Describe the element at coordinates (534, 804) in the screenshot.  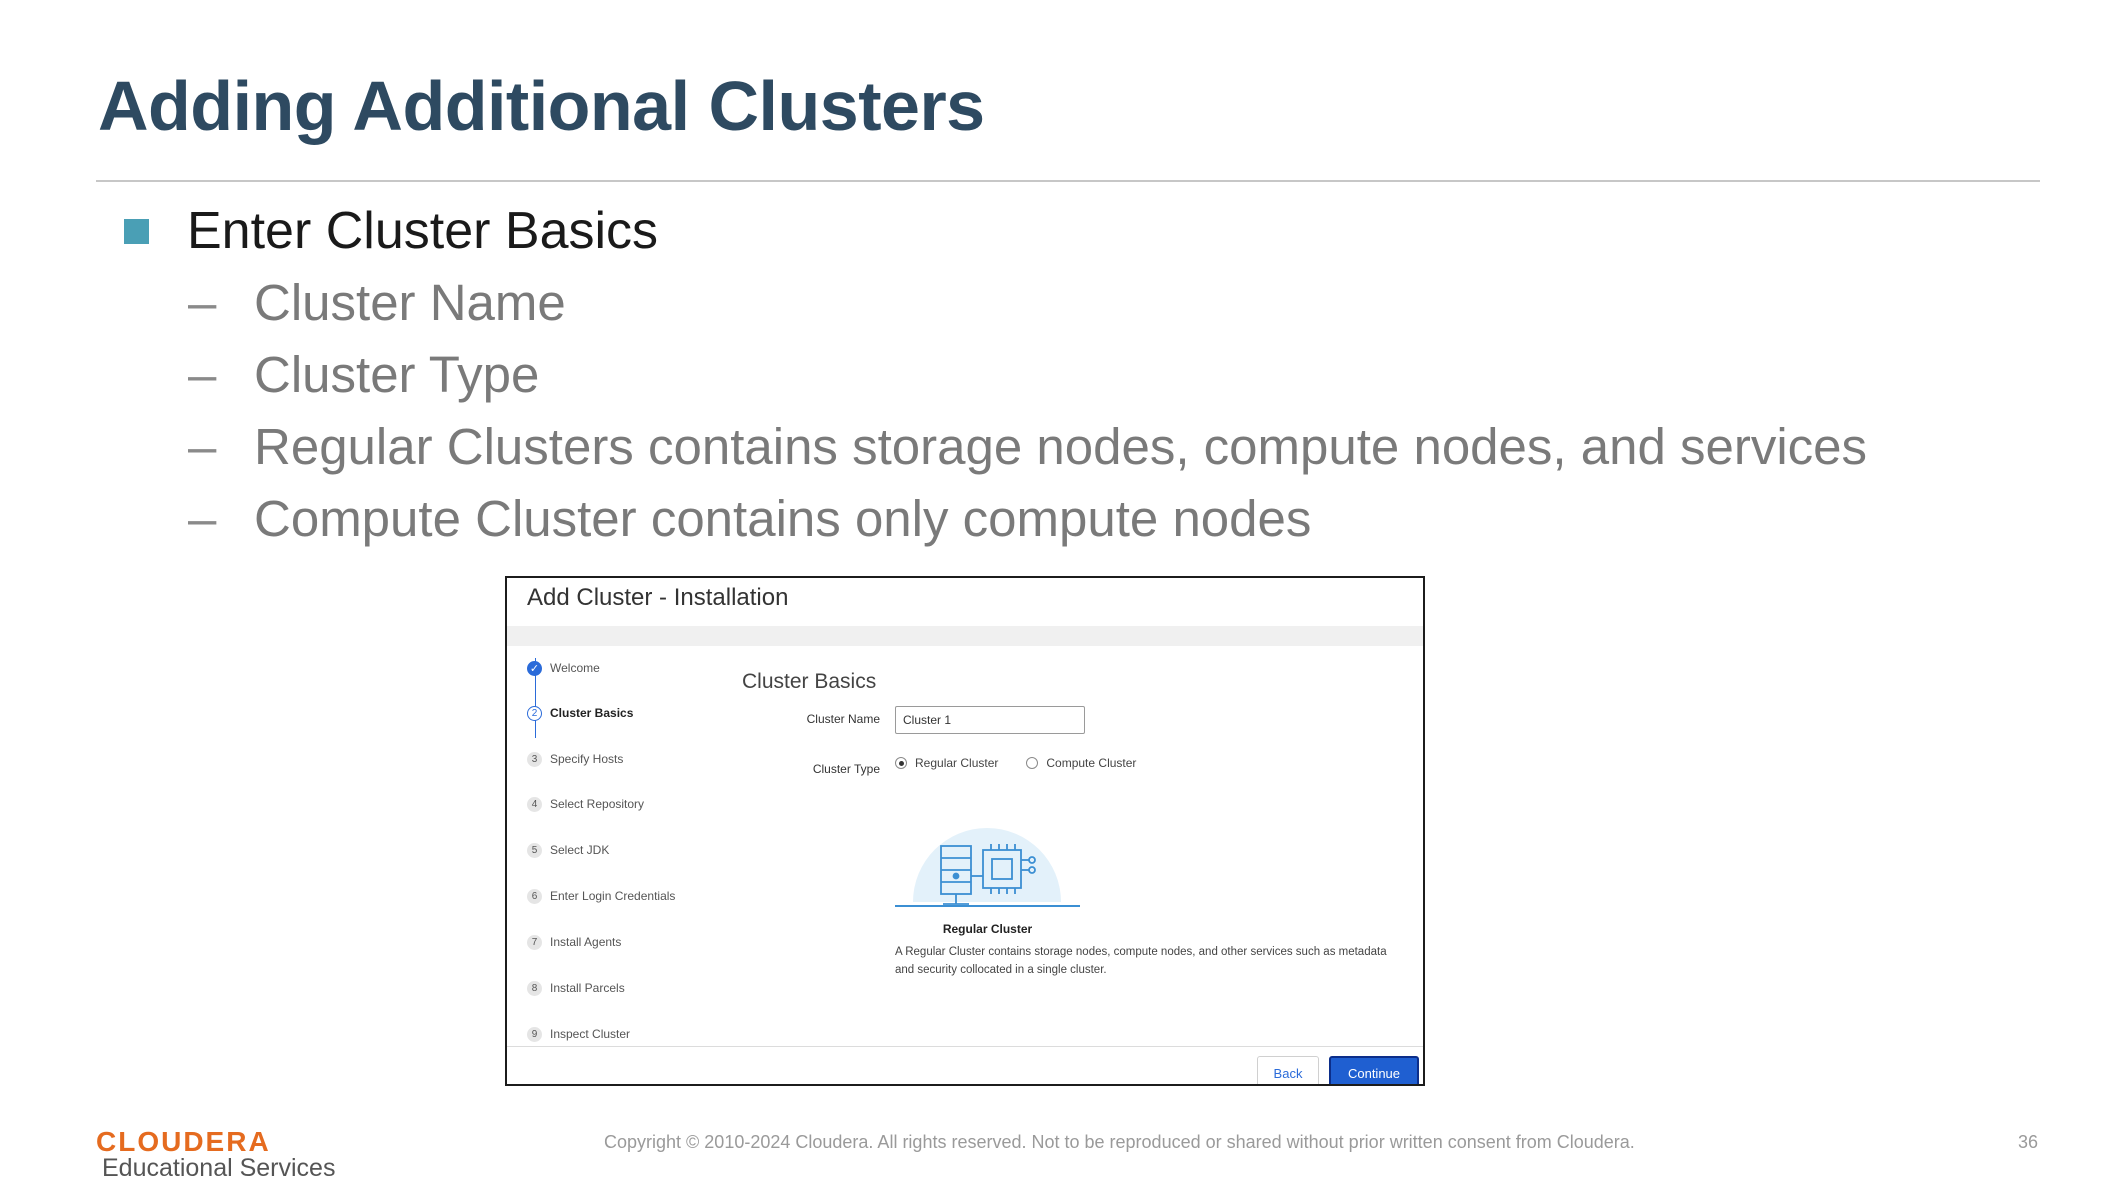
I see `step-number: 4` at that location.